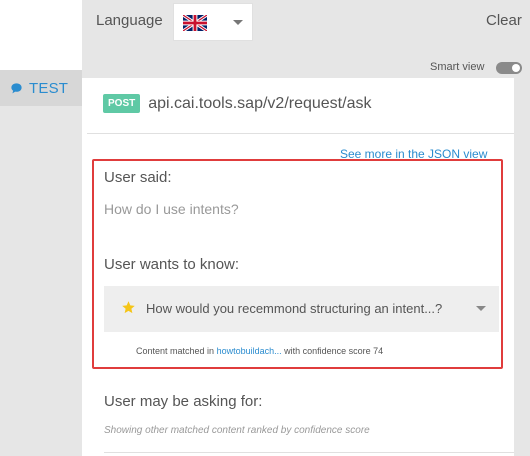 The width and height of the screenshot is (530, 456). What do you see at coordinates (183, 401) in the screenshot?
I see `maybe-asking-label: User may be asking for:` at bounding box center [183, 401].